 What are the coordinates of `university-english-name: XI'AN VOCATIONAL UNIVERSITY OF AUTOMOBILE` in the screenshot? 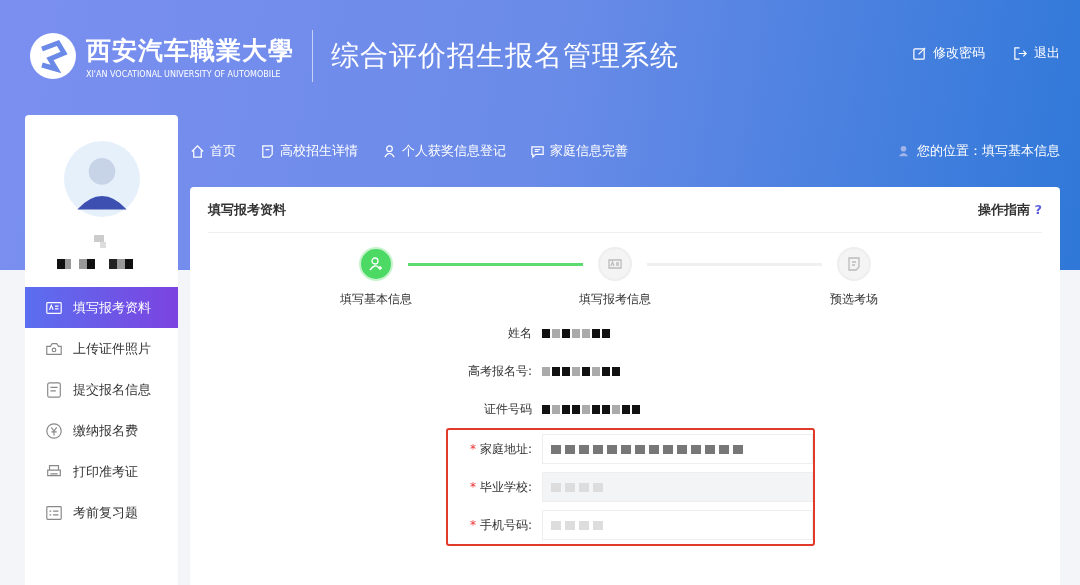 It's located at (184, 74).